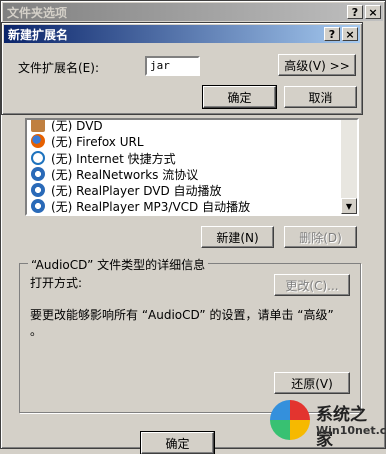 The image size is (386, 454). Describe the element at coordinates (182, 34) in the screenshot. I see `dialog-titlebar: 新建扩展名 ? ×` at that location.